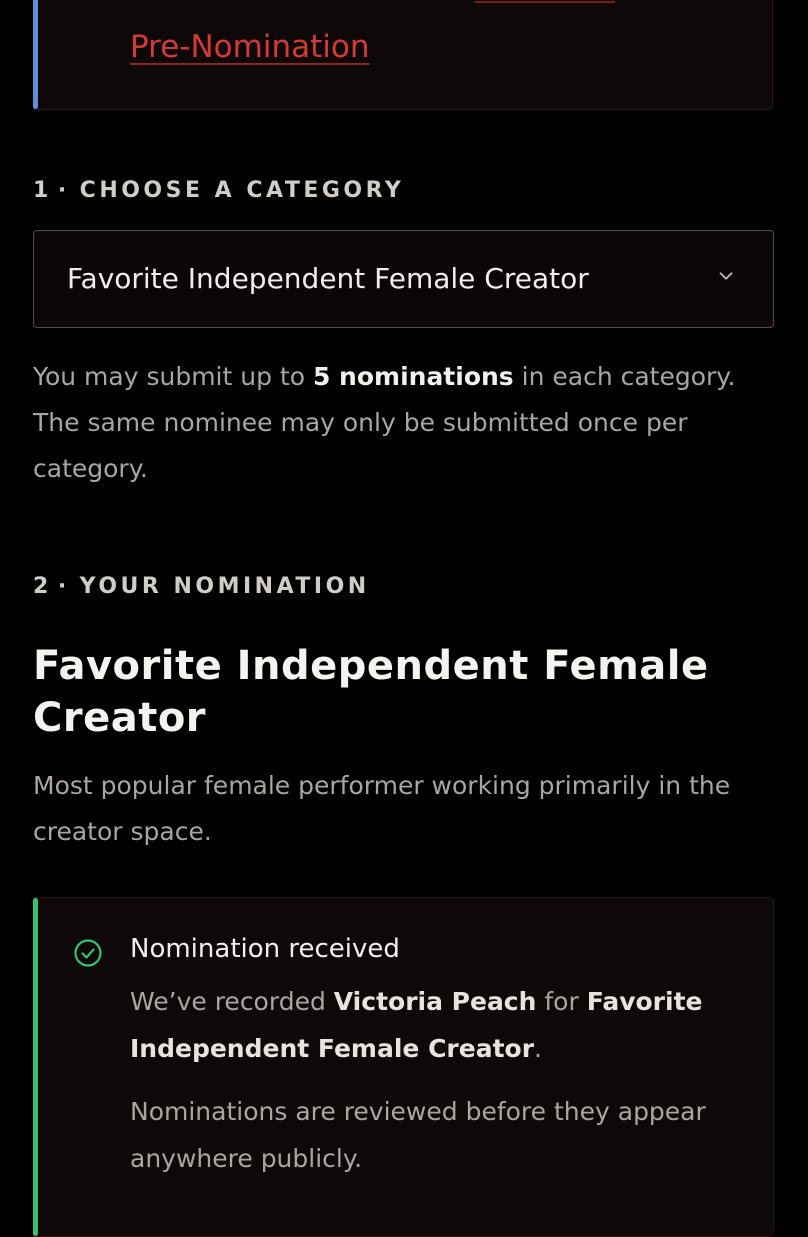  Describe the element at coordinates (35, 1067) in the screenshot. I see `success-card-accent` at that location.